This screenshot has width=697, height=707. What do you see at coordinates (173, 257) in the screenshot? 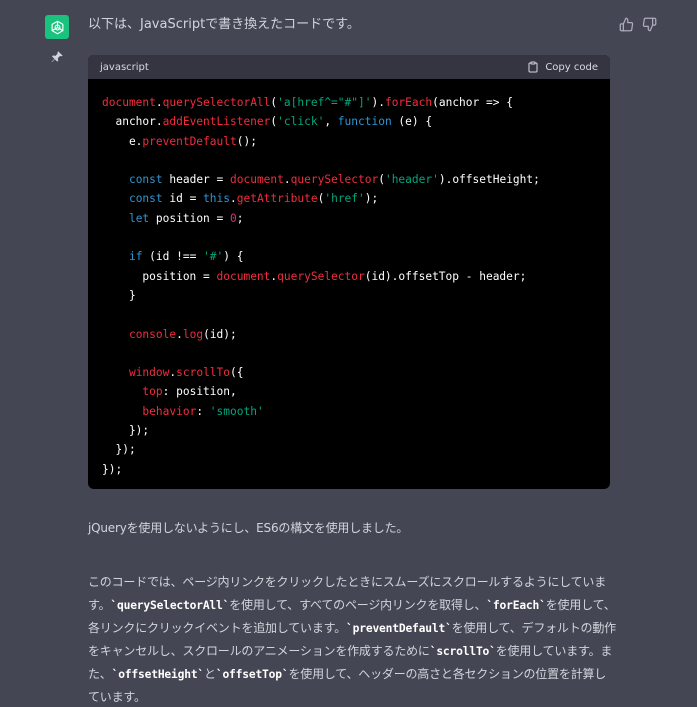
I see `code-token: (id !==` at bounding box center [173, 257].